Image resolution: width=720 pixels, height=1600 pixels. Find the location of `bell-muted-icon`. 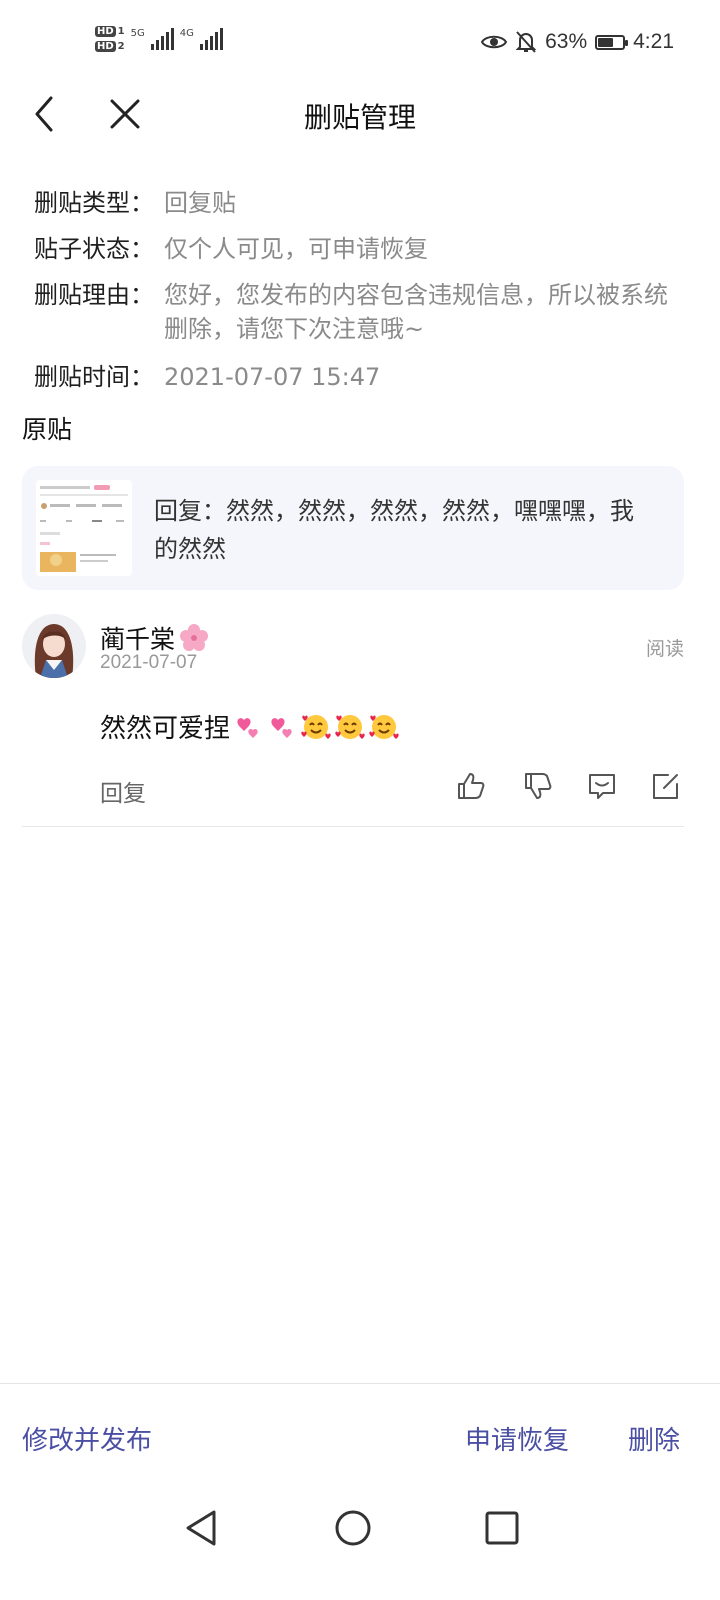

bell-muted-icon is located at coordinates (526, 42).